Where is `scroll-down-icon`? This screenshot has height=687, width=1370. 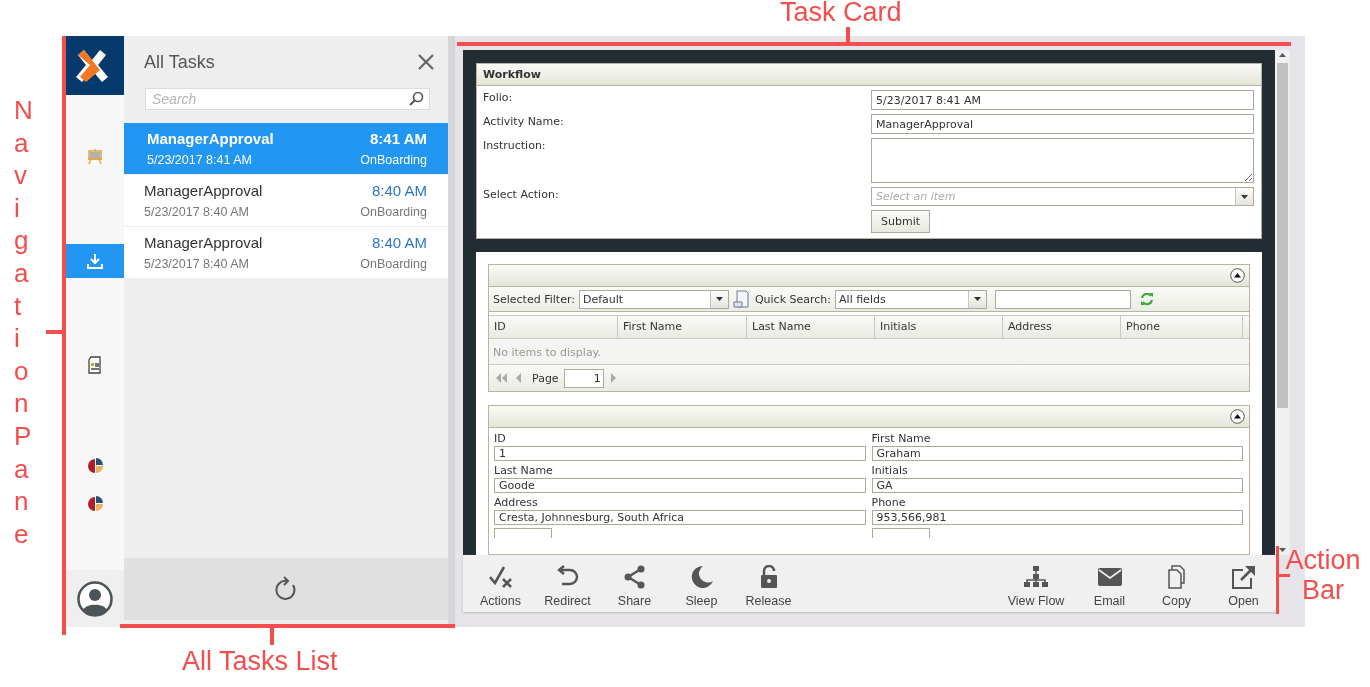 scroll-down-icon is located at coordinates (1282, 550).